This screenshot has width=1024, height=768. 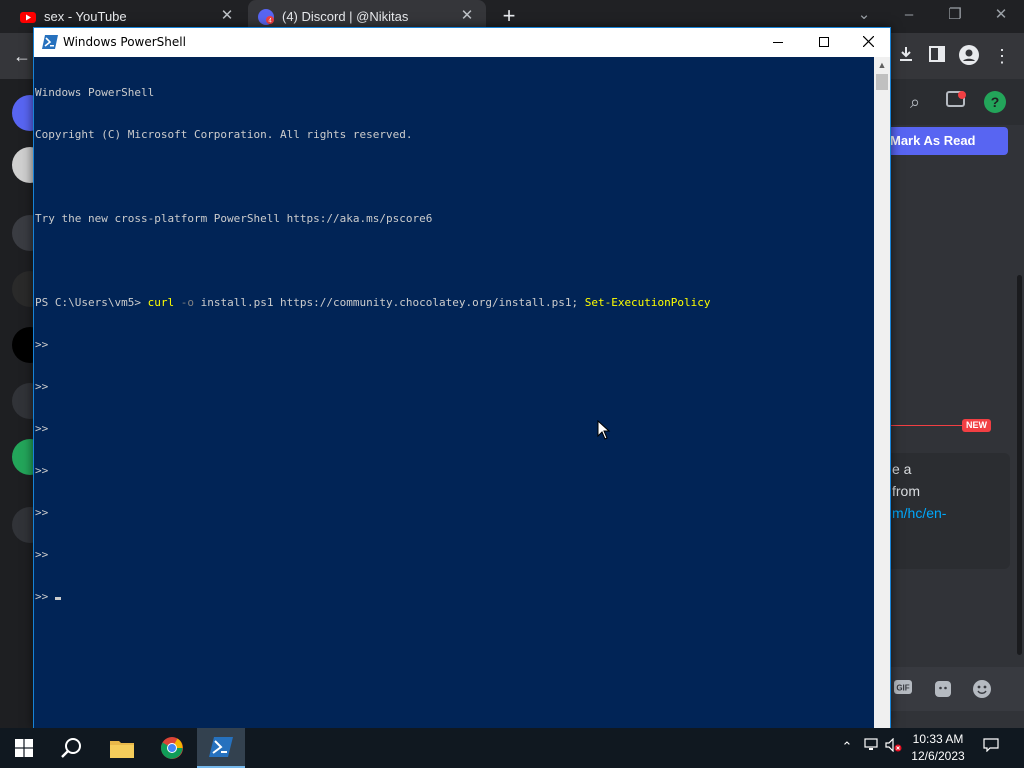 What do you see at coordinates (91, 302) in the screenshot?
I see `prompt: PS C:\Users\vm5>` at bounding box center [91, 302].